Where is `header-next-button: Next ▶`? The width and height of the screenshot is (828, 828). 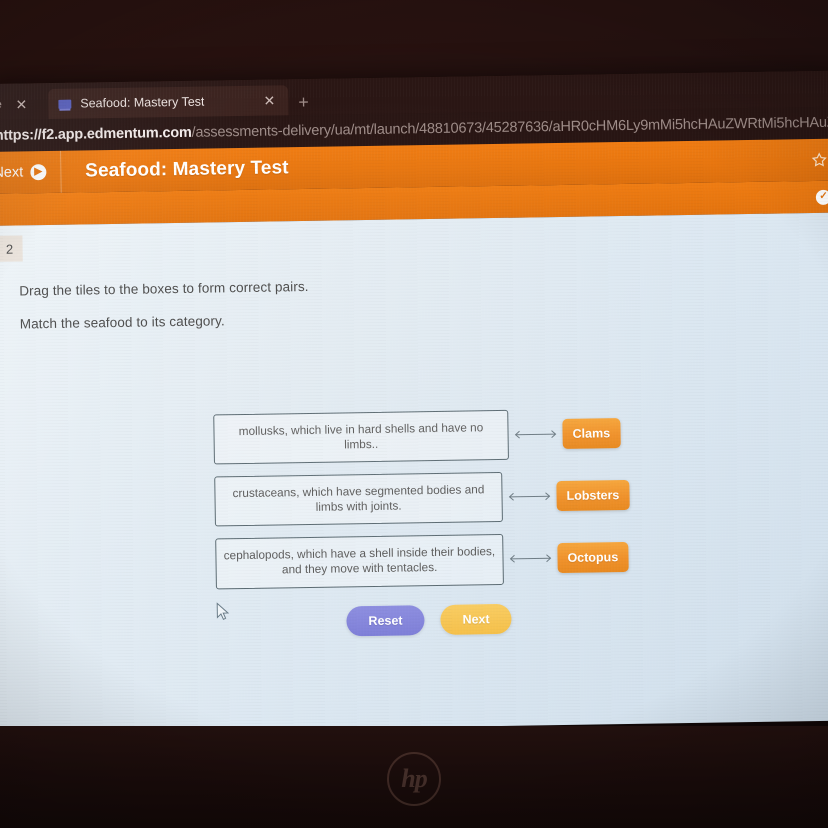
header-next-button: Next ▶ is located at coordinates (31, 172).